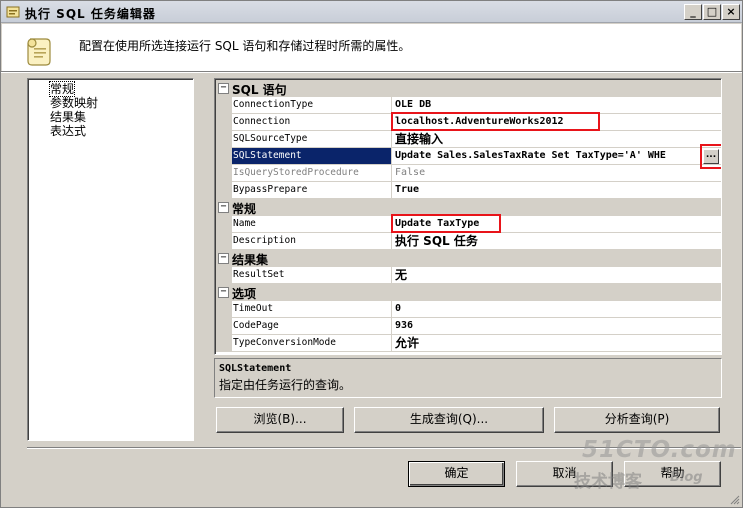 This screenshot has width=743, height=508. Describe the element at coordinates (312, 156) in the screenshot. I see `property-name: SQLStatement` at that location.